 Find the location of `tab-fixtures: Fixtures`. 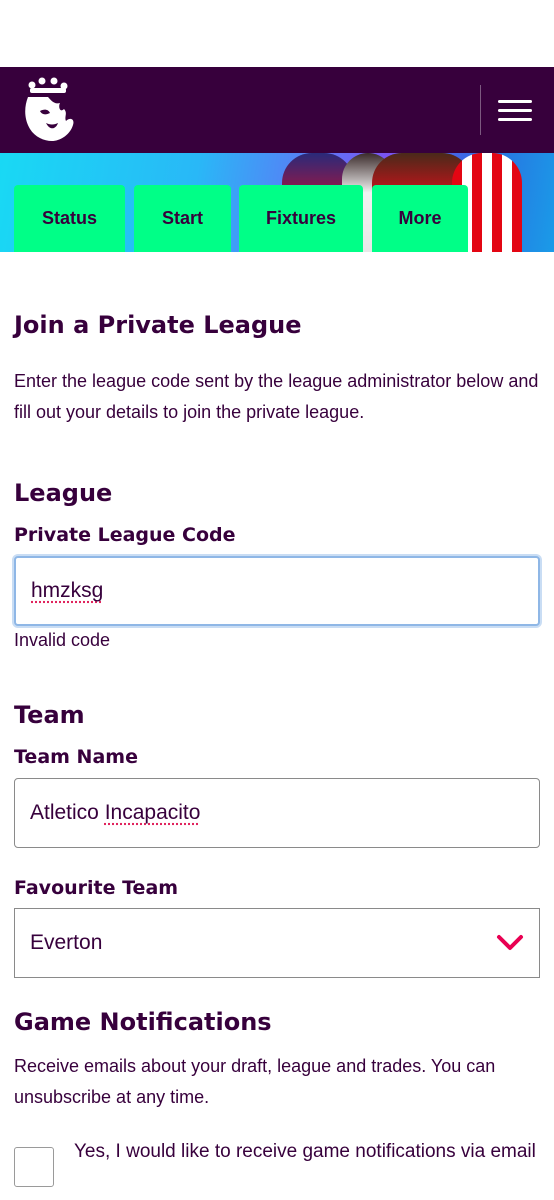

tab-fixtures: Fixtures is located at coordinates (301, 218).